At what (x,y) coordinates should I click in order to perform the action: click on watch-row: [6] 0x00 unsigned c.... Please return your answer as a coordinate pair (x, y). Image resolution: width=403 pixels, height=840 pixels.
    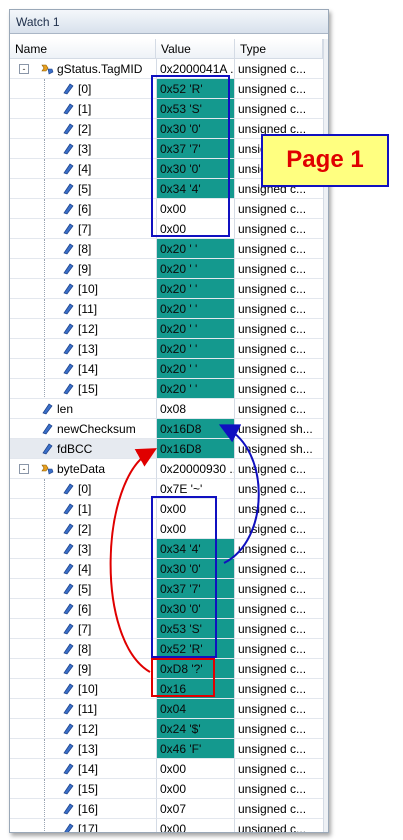
    Looking at the image, I should click on (166, 209).